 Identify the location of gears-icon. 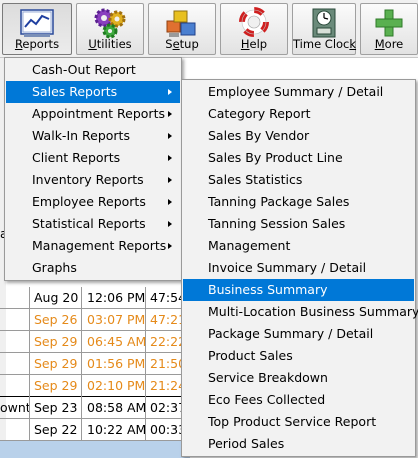
(110, 23).